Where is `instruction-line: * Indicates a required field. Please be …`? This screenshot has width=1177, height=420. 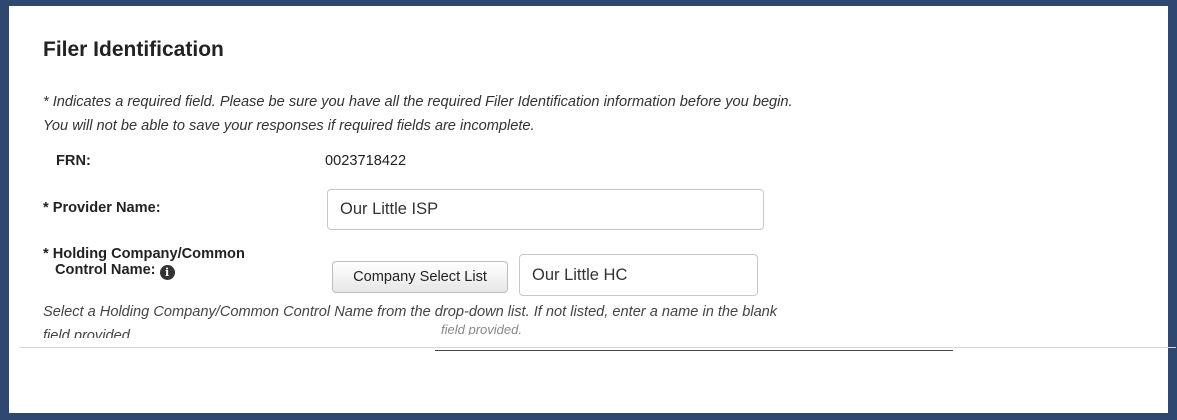 instruction-line: * Indicates a required field. Please be … is located at coordinates (418, 102).